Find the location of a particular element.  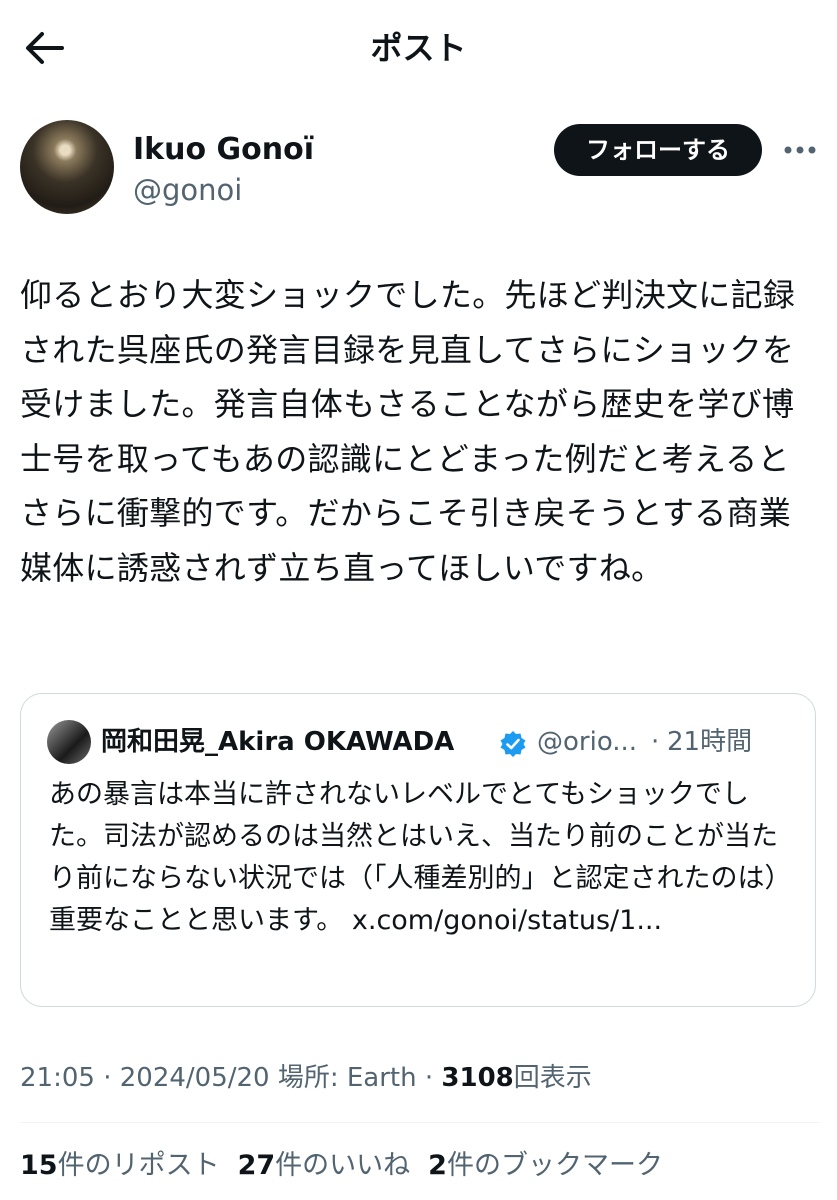

verified-badge-icon is located at coordinates (513, 744).